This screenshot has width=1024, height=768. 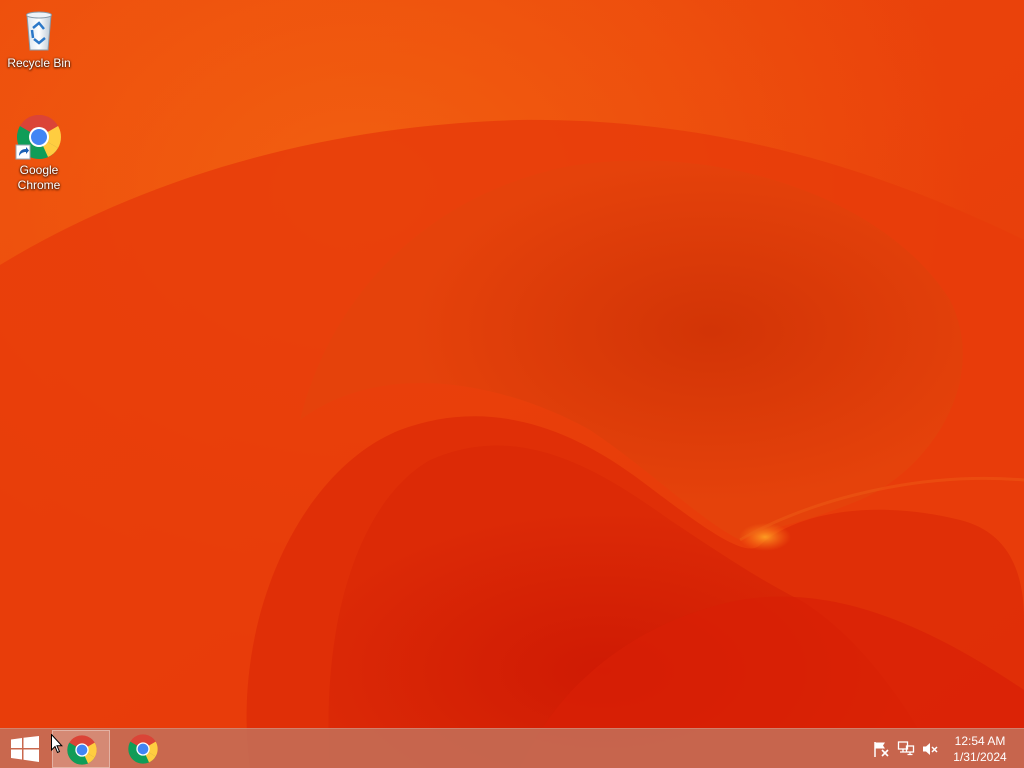 I want to click on start-button, so click(x=25, y=749).